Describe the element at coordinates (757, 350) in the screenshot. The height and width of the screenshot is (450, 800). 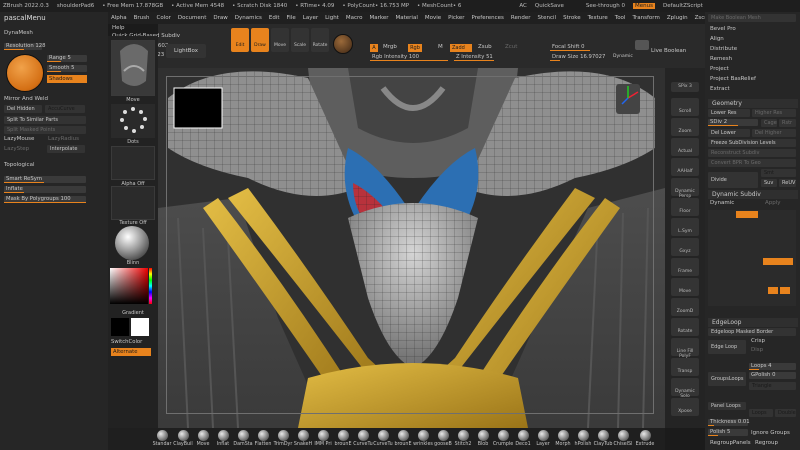
I see `disp-toggle: Disp` at that location.